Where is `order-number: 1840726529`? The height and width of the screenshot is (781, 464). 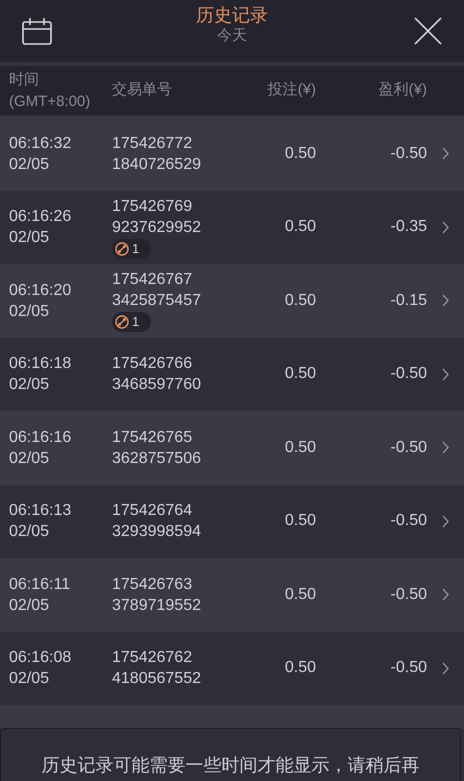 order-number: 1840726529 is located at coordinates (156, 164).